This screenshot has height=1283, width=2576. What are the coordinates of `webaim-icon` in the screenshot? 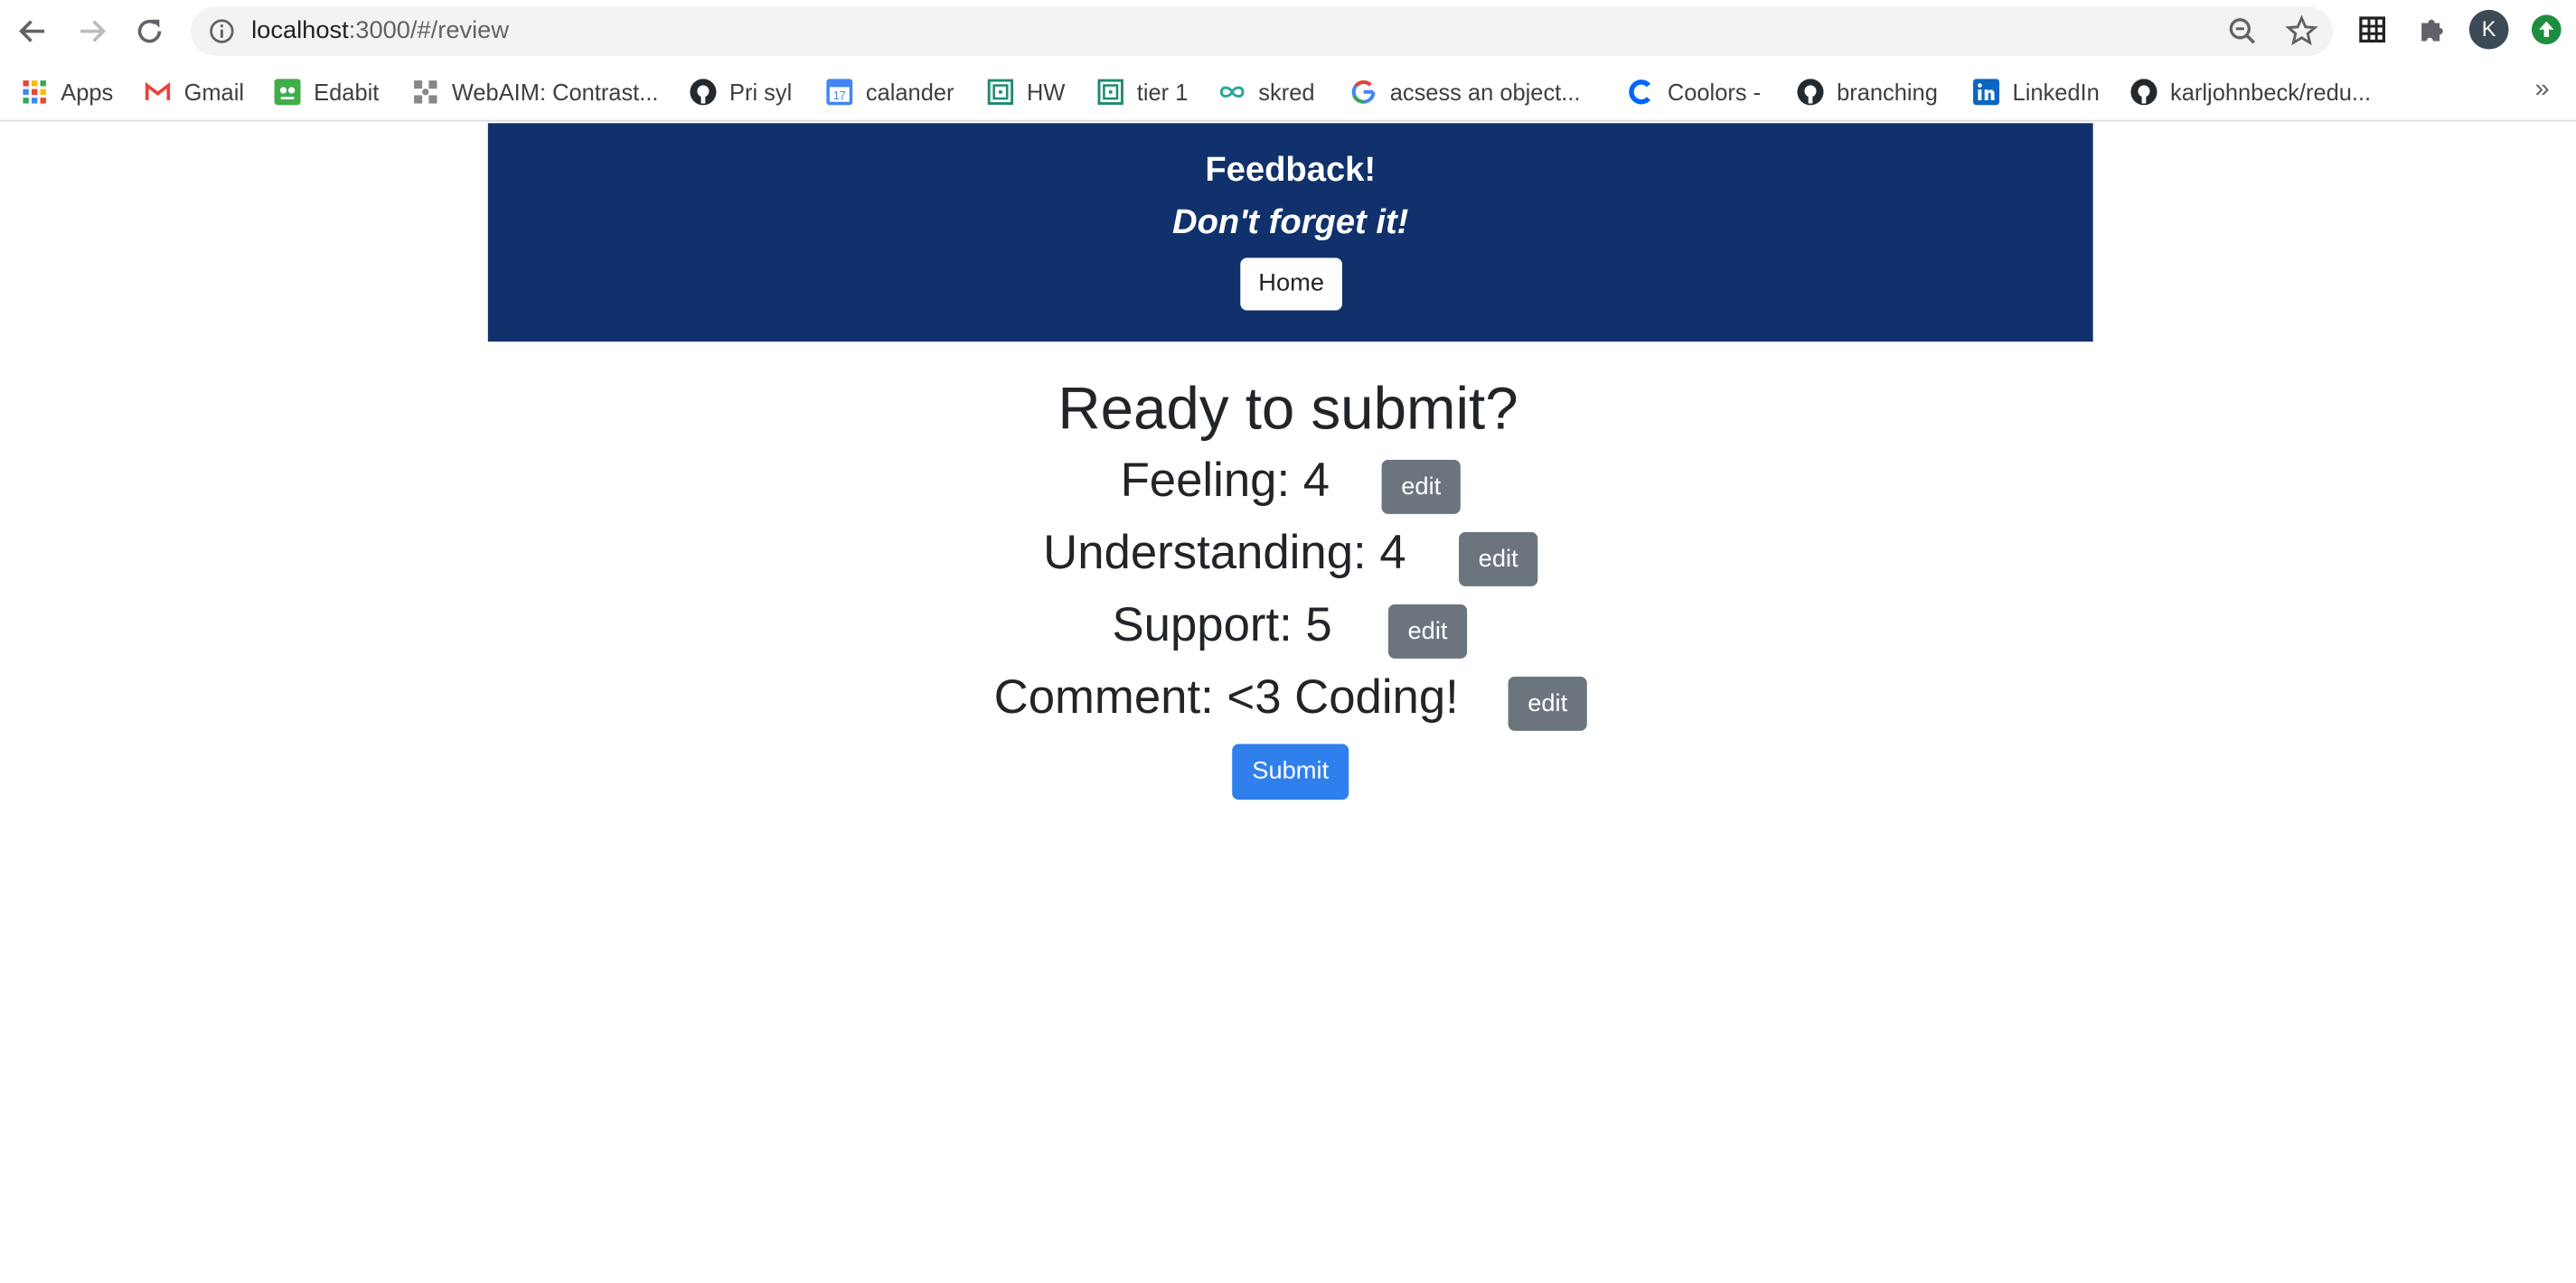 It's located at (425, 92).